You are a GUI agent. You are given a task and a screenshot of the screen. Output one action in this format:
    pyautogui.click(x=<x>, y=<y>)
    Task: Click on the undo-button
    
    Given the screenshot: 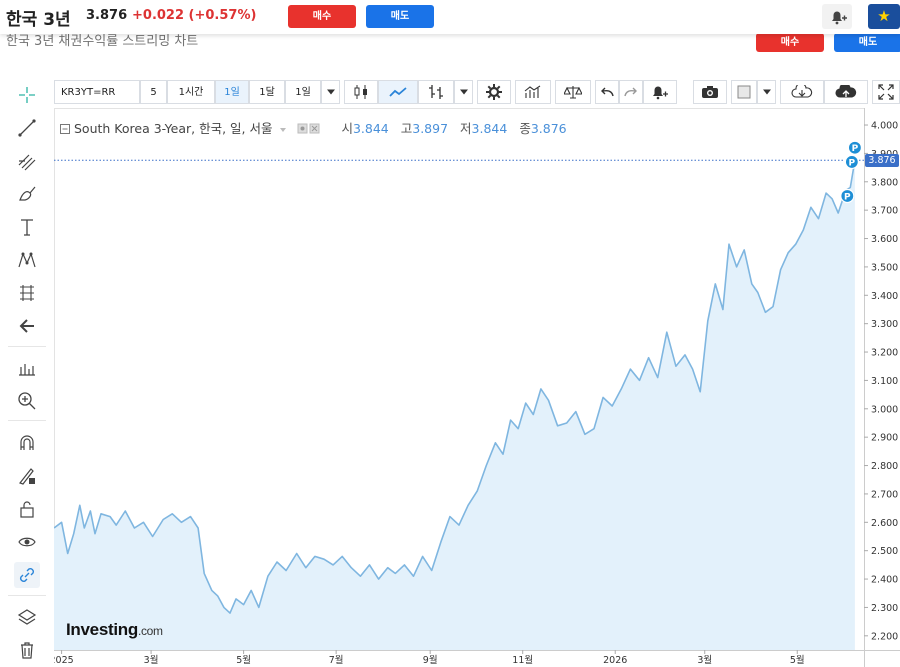 What is the action you would take?
    pyautogui.click(x=607, y=92)
    